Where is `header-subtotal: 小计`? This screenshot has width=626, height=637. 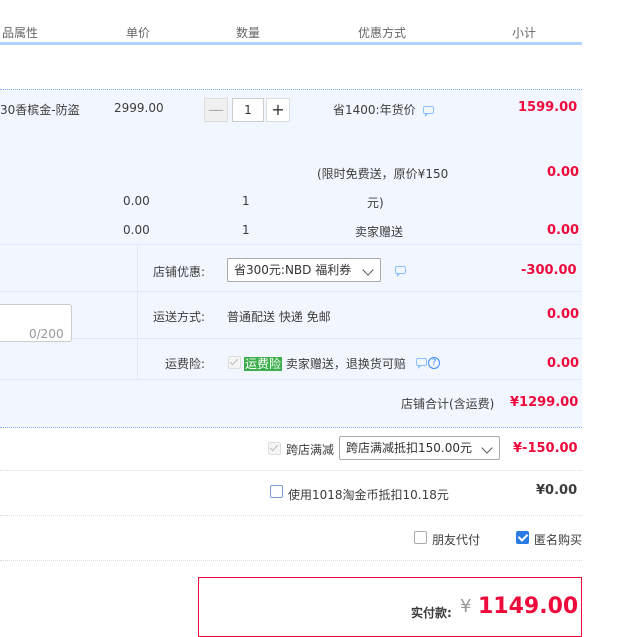 header-subtotal: 小计 is located at coordinates (524, 33).